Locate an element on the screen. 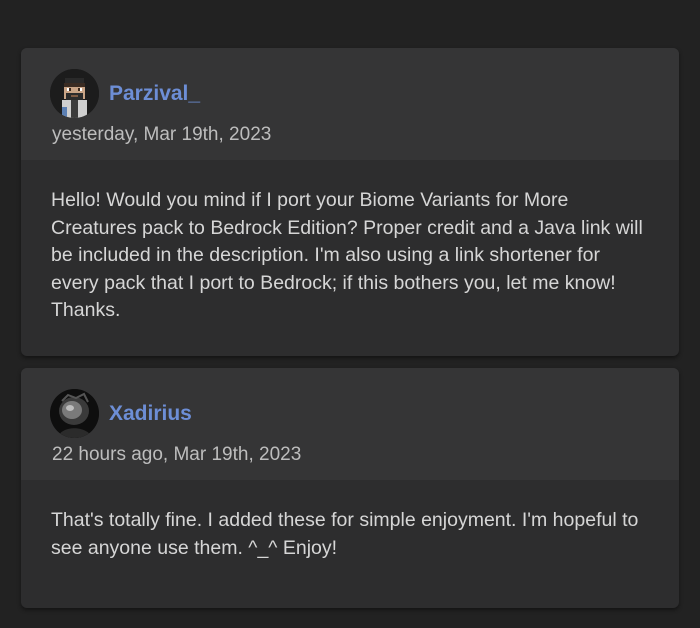 This screenshot has height=628, width=700. pixel-character-avatar-icon is located at coordinates (74, 93).